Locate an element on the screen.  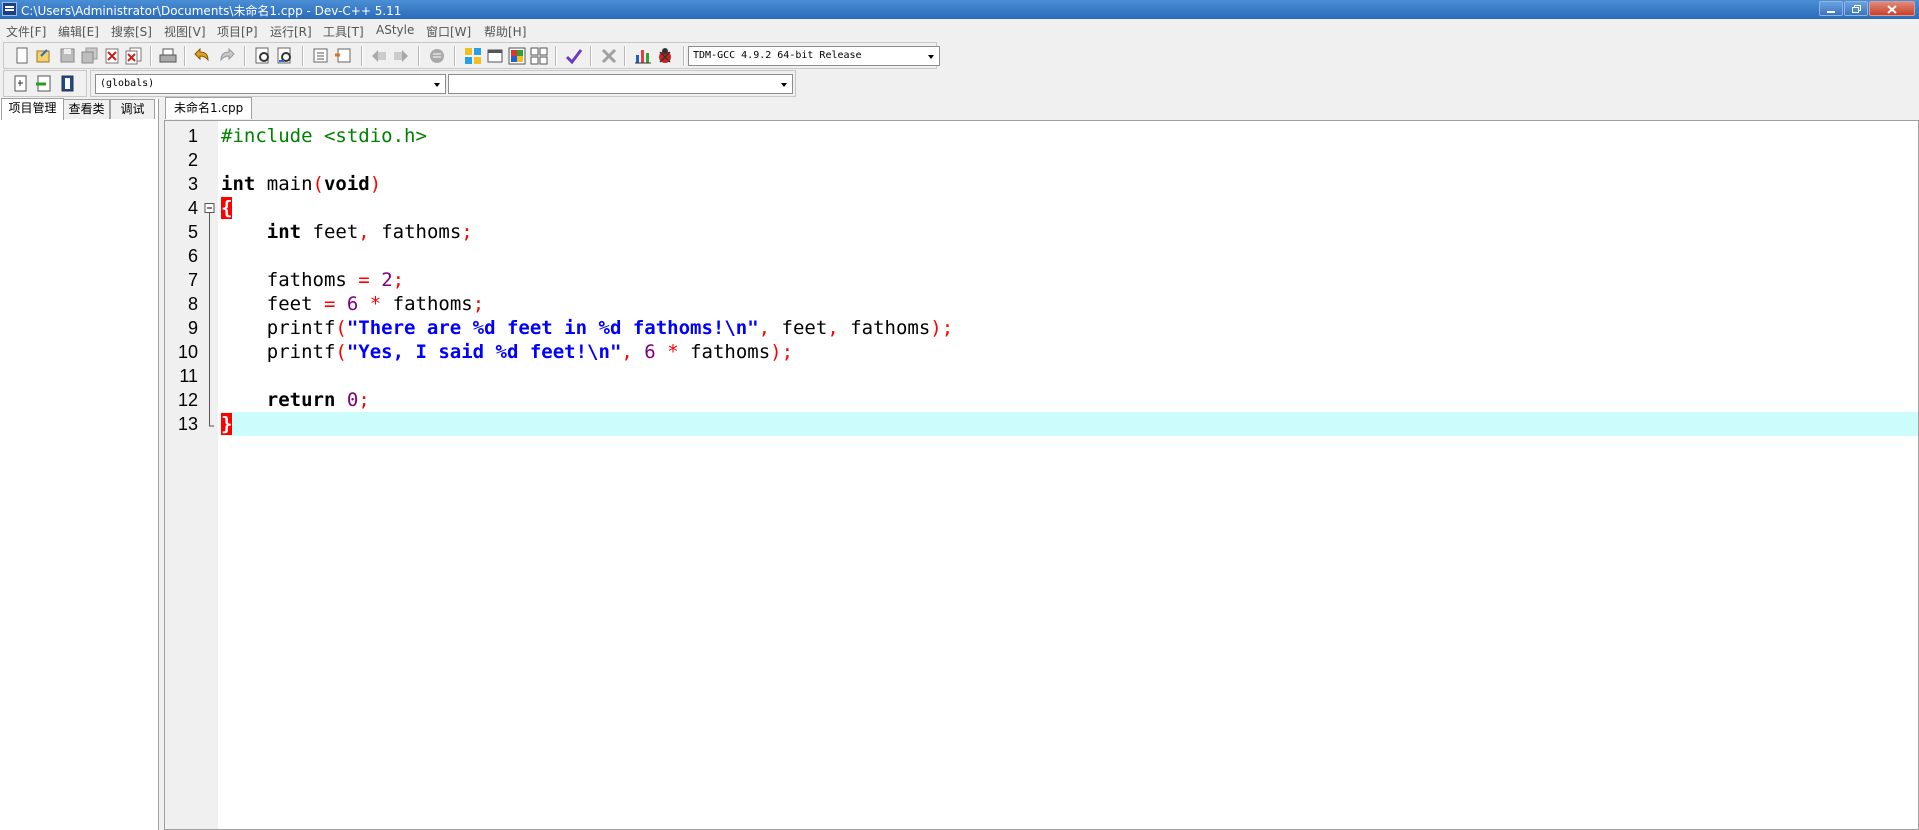
undo-icon is located at coordinates (203, 56).